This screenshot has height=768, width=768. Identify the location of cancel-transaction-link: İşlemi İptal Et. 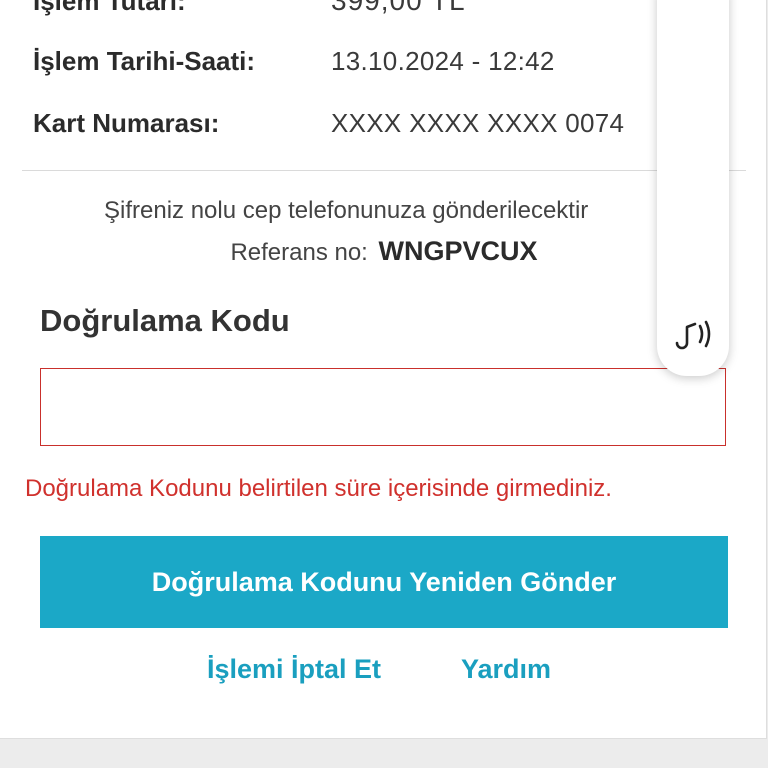
(294, 669).